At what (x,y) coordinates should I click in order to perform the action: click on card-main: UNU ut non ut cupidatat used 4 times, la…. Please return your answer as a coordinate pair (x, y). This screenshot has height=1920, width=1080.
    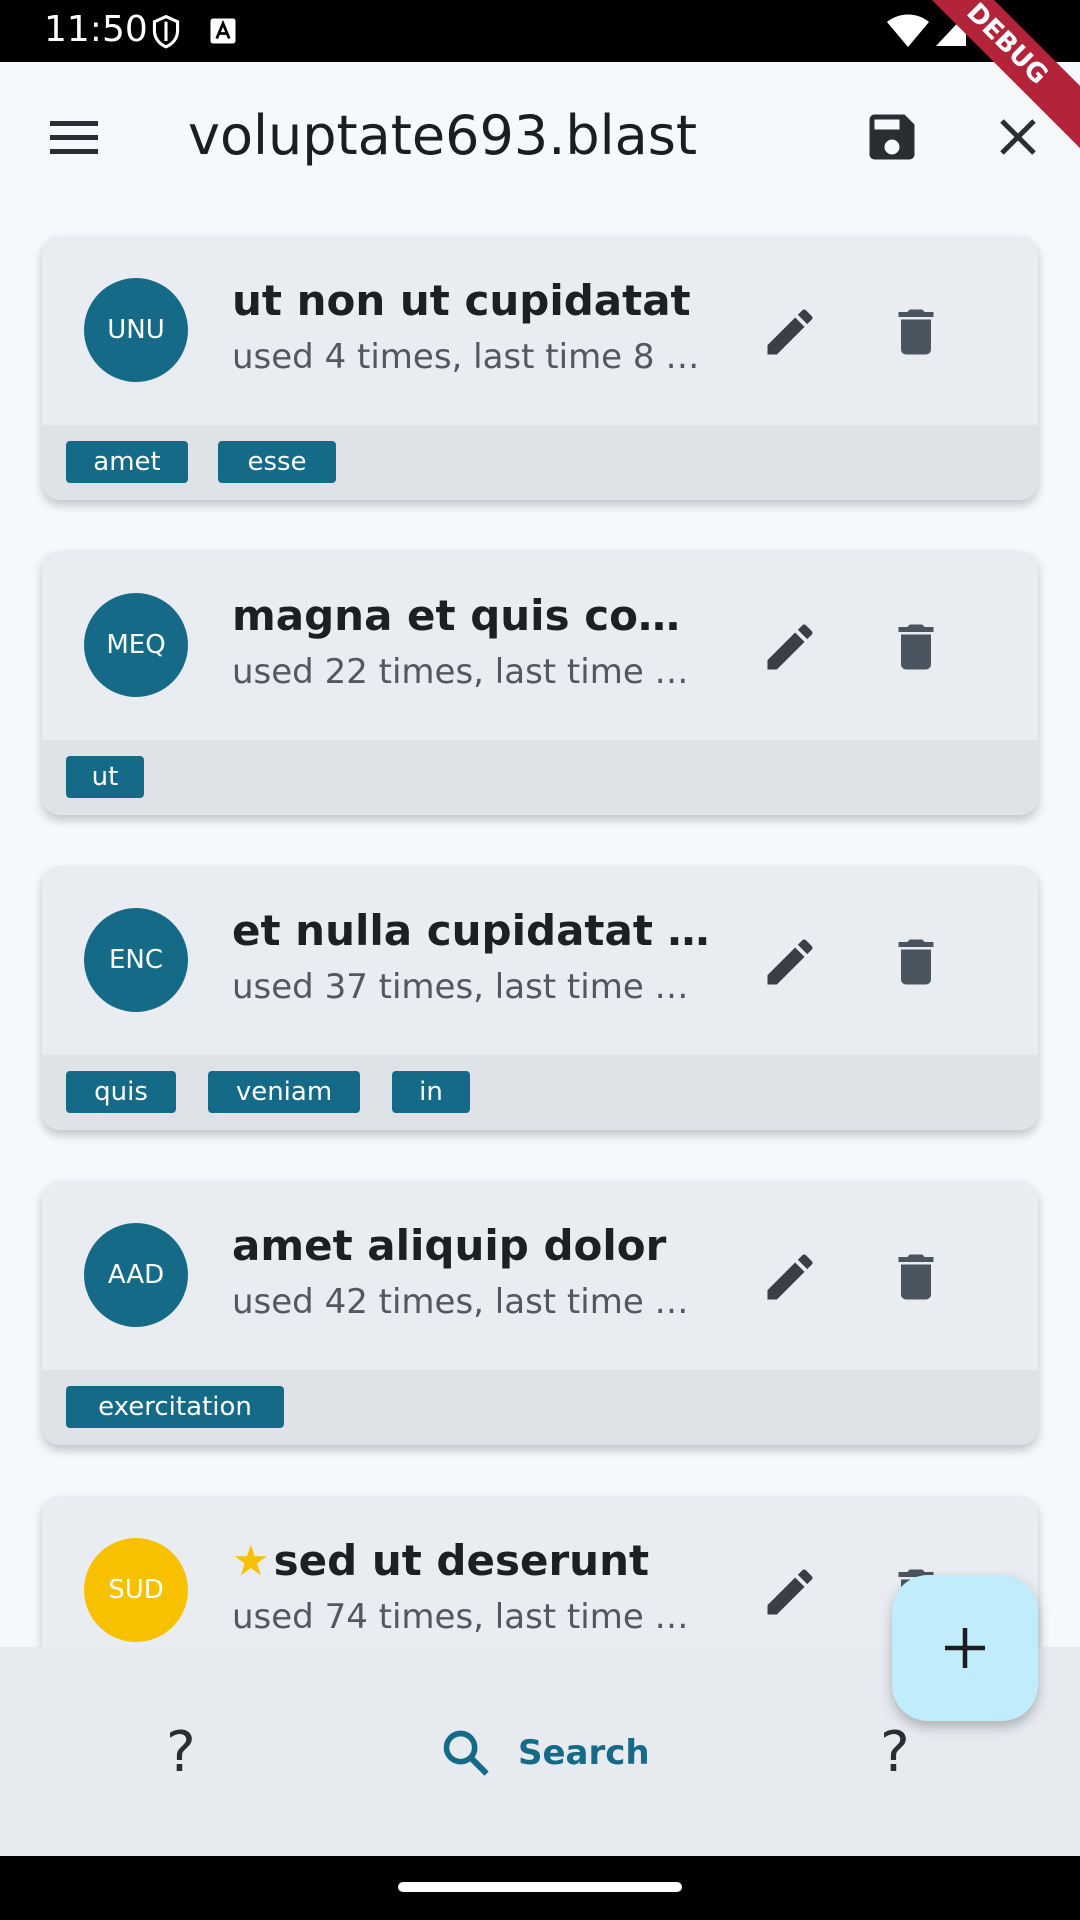
    Looking at the image, I should click on (540, 330).